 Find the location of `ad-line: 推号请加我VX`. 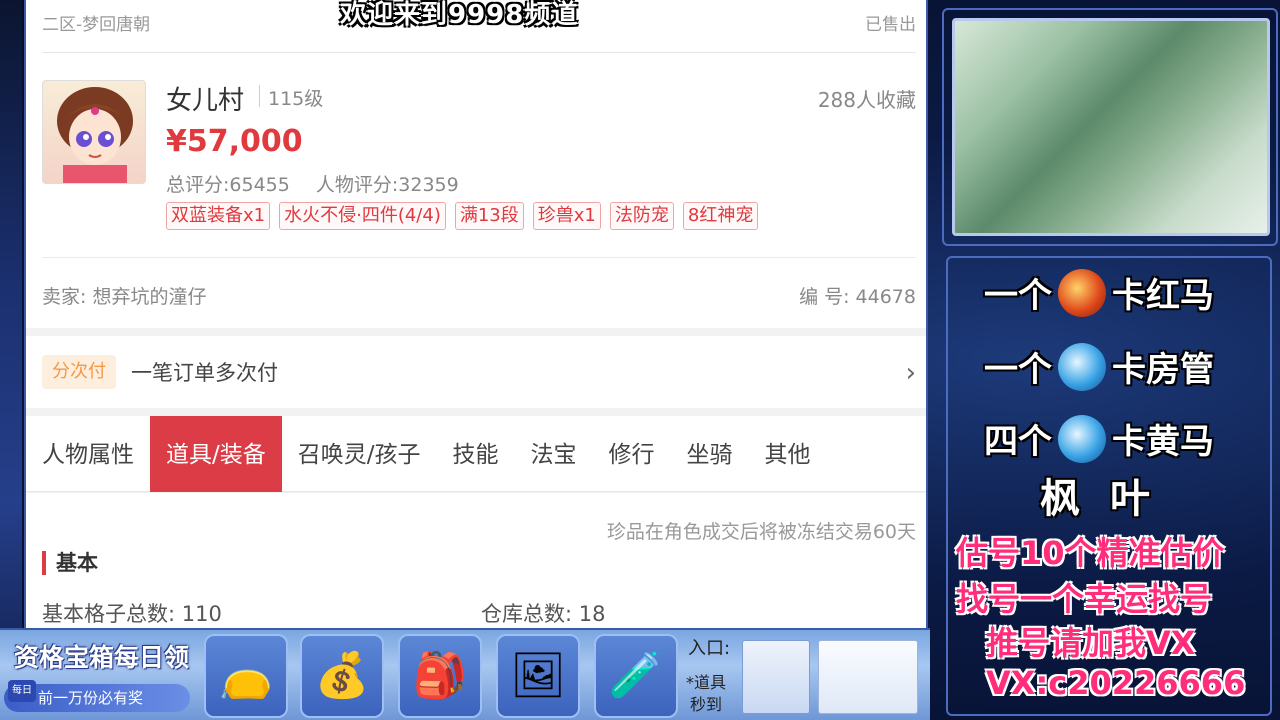

ad-line: 推号请加我VX is located at coordinates (1091, 643).